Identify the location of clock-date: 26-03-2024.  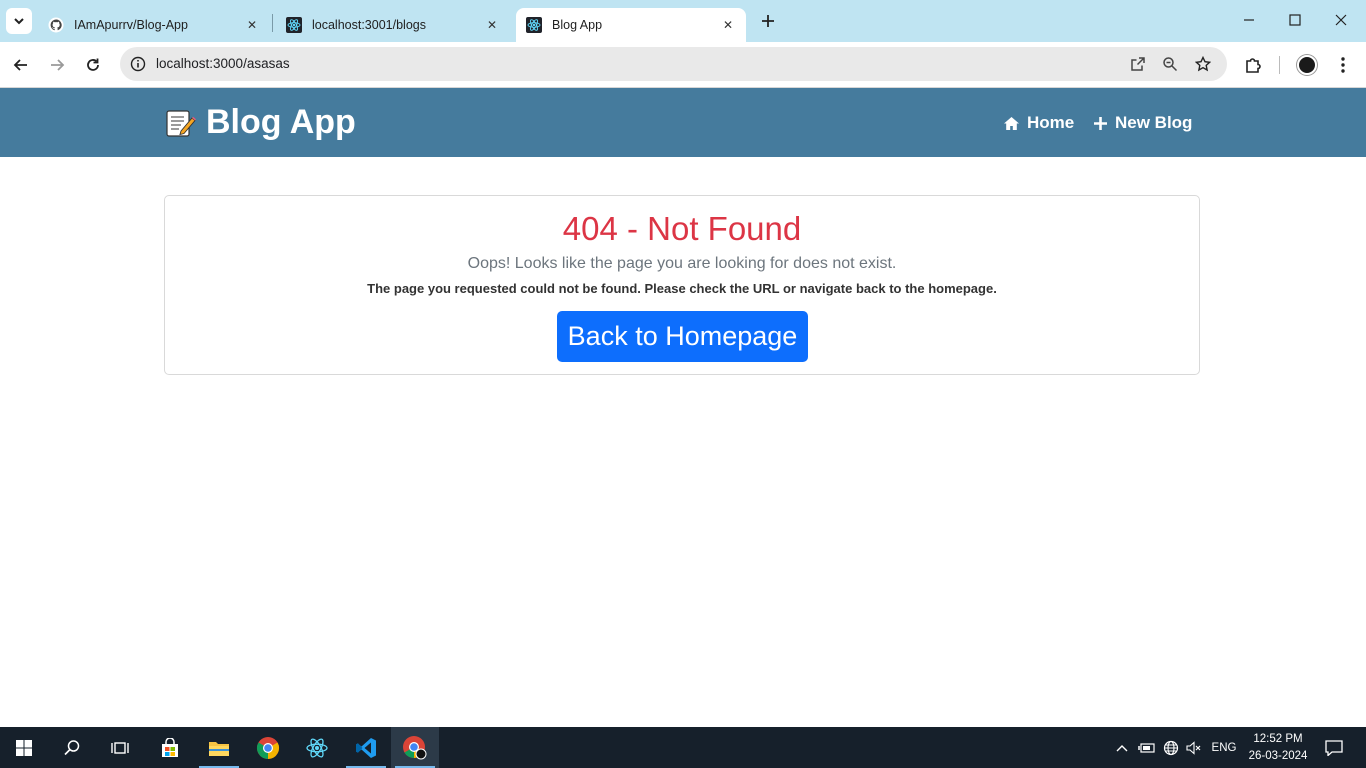
(1278, 756).